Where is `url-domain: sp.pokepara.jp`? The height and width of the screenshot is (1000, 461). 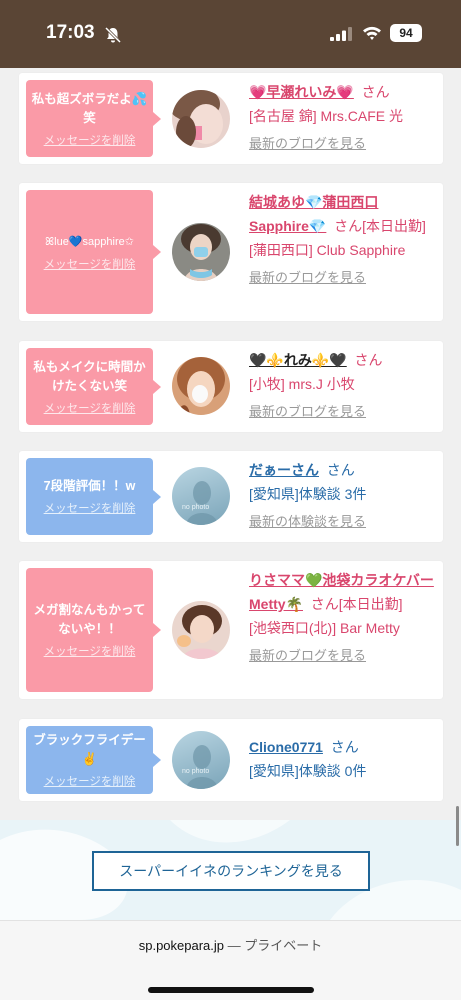
url-domain: sp.pokepara.jp is located at coordinates (181, 945).